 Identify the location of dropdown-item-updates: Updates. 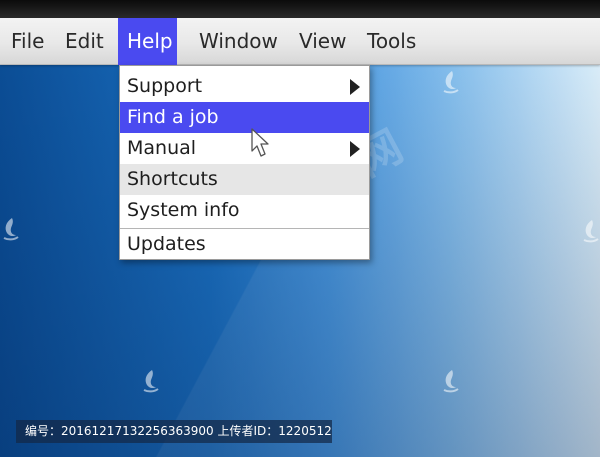
(244, 244).